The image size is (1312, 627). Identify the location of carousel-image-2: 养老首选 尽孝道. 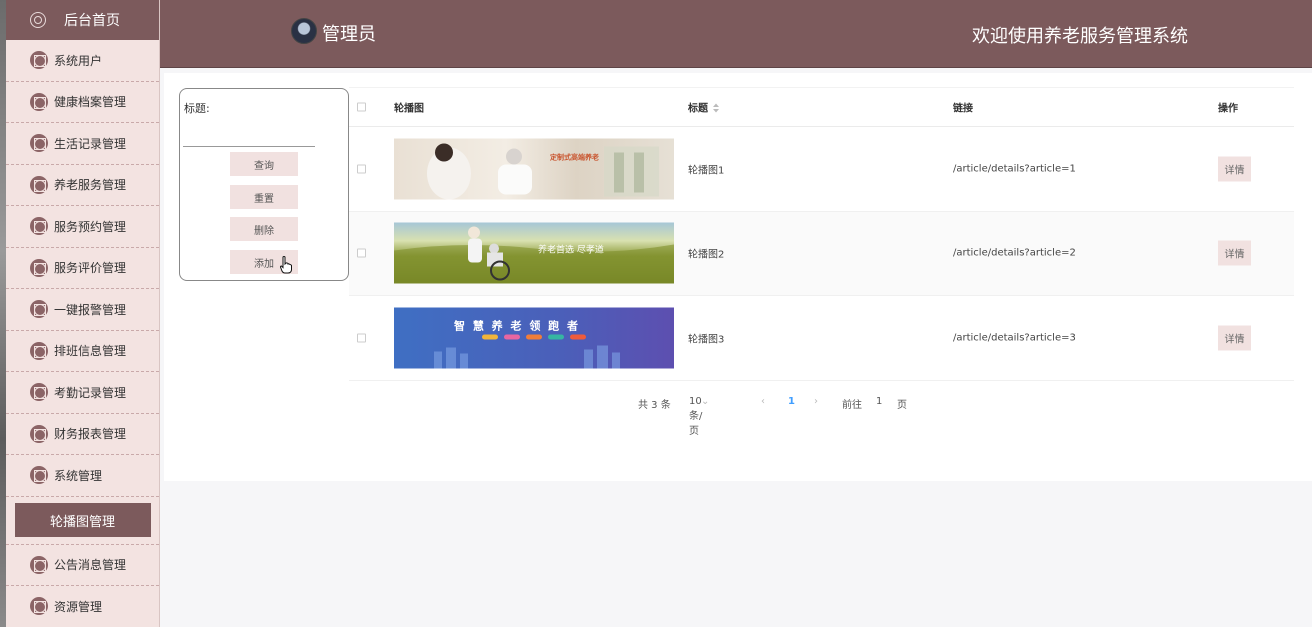
(534, 253).